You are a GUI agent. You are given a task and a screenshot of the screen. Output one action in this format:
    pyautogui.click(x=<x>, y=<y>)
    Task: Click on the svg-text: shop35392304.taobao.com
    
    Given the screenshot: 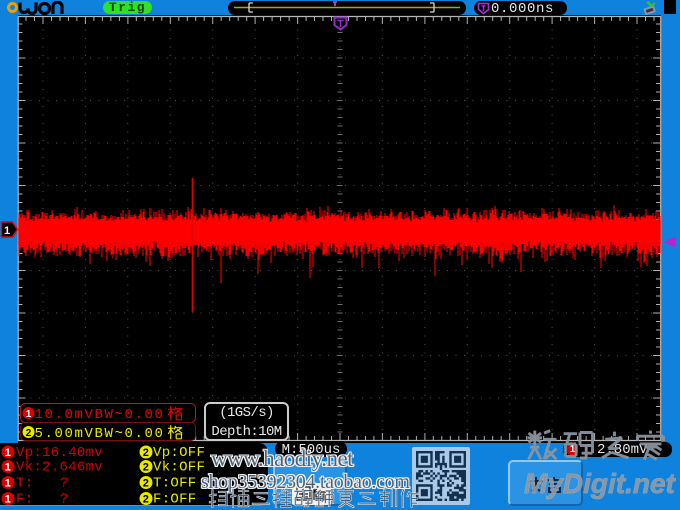 What is the action you would take?
    pyautogui.click(x=305, y=482)
    